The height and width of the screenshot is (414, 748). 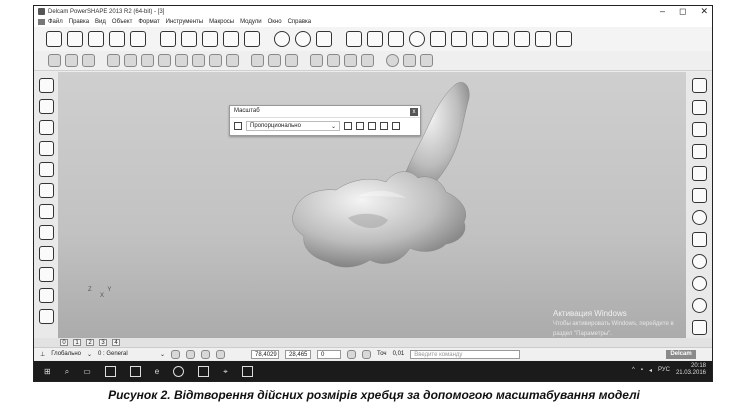 What do you see at coordinates (426, 60) in the screenshot?
I see `render-icon` at bounding box center [426, 60].